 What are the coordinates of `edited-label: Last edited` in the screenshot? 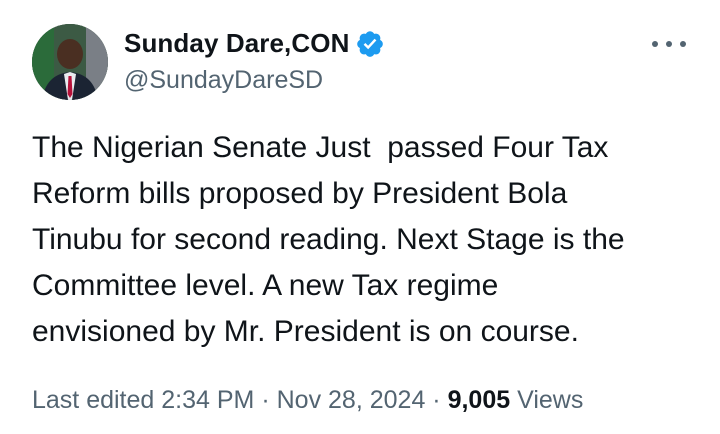 It's located at (93, 400).